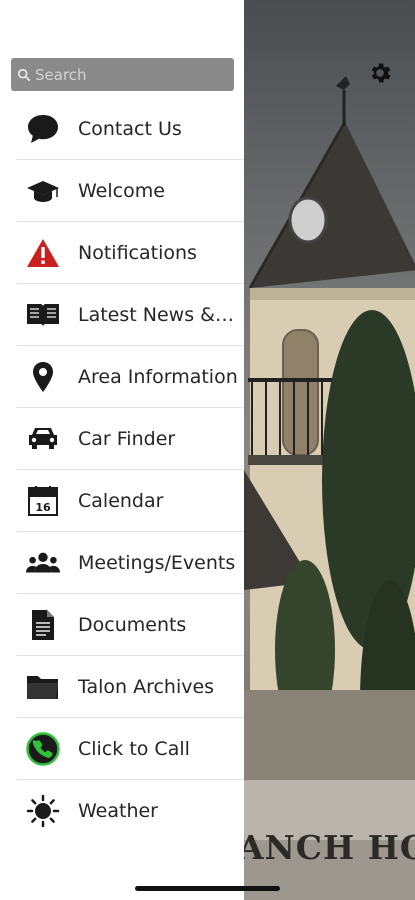 Image resolution: width=415 pixels, height=900 pixels. Describe the element at coordinates (326, 847) in the screenshot. I see `banner-text: ANCH HOA` at that location.